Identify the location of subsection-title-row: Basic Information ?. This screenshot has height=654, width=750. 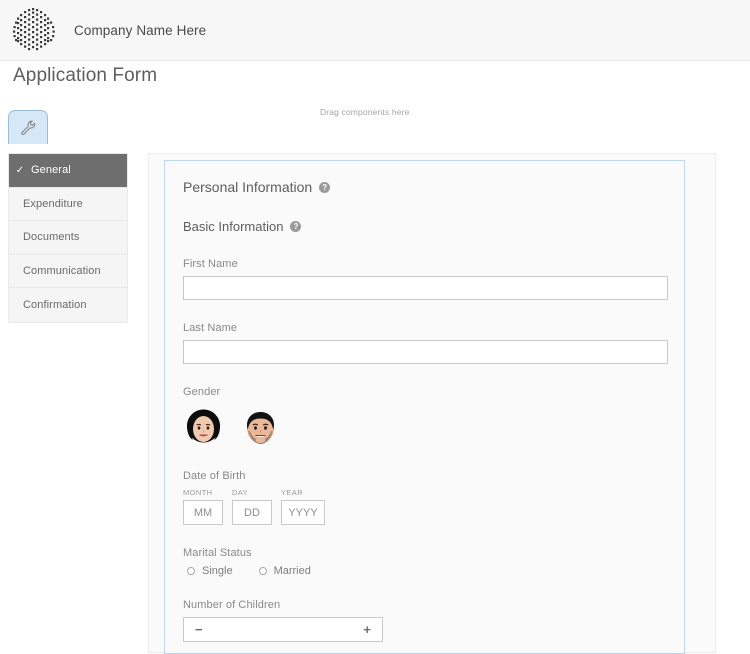
(424, 226).